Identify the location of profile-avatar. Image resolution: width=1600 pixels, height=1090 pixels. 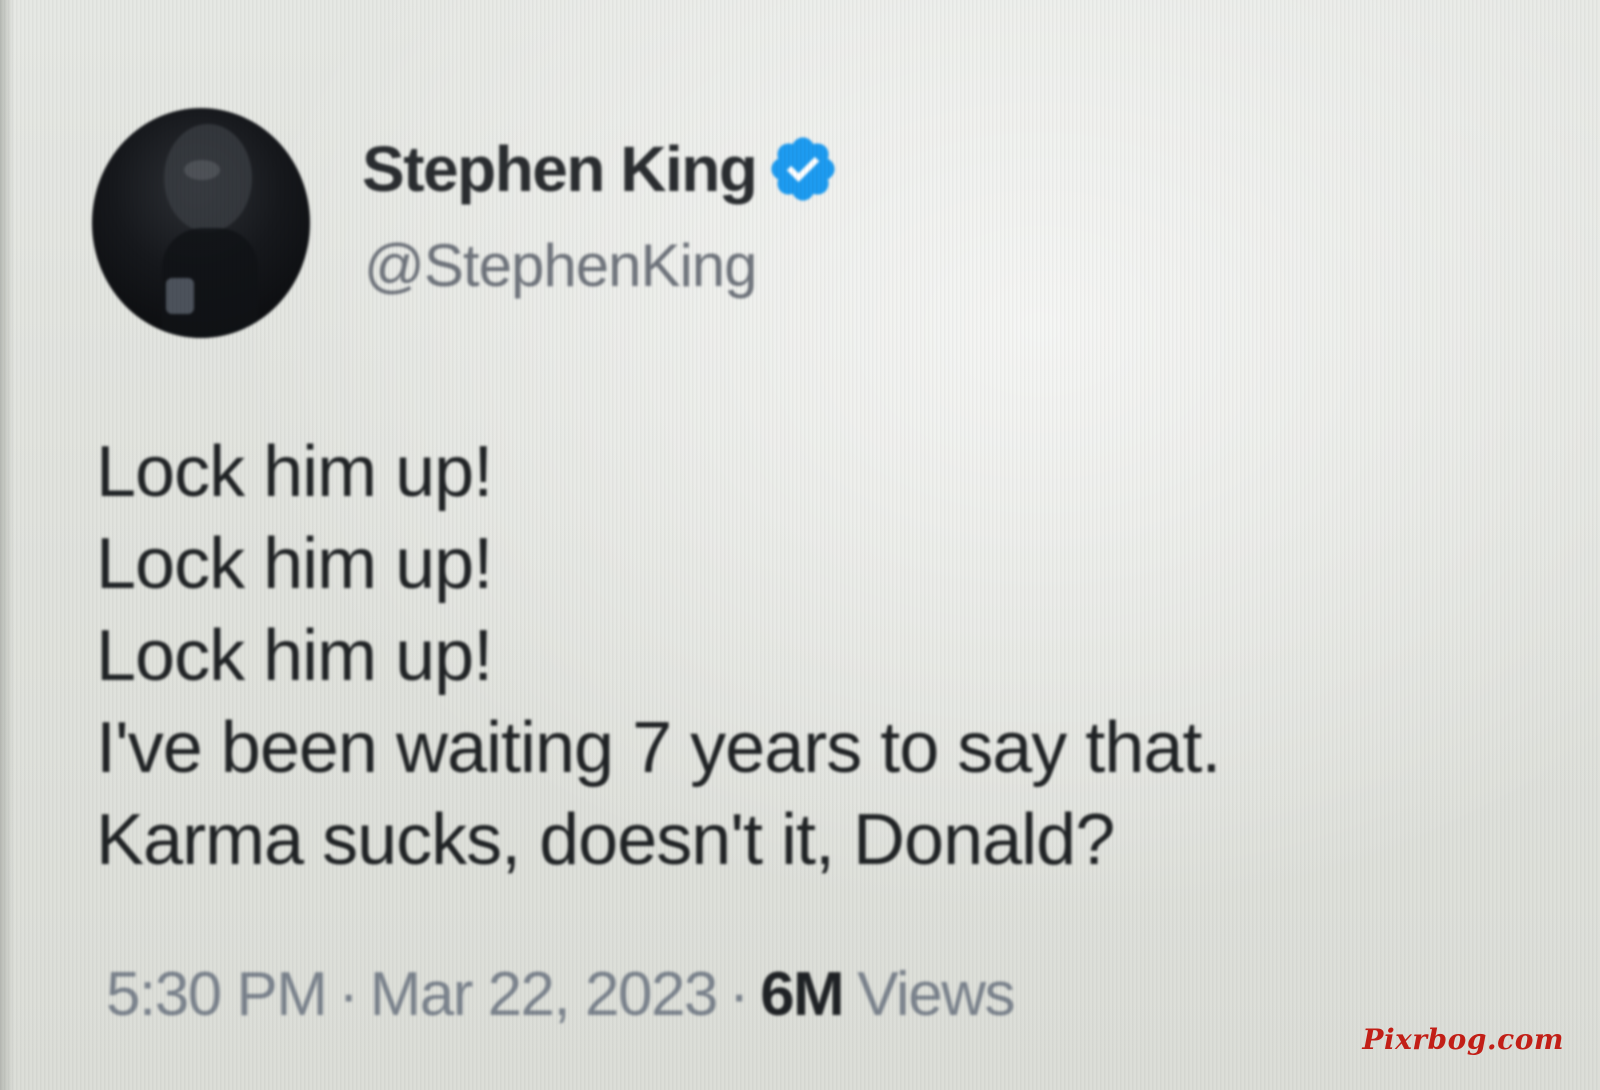
(201, 223).